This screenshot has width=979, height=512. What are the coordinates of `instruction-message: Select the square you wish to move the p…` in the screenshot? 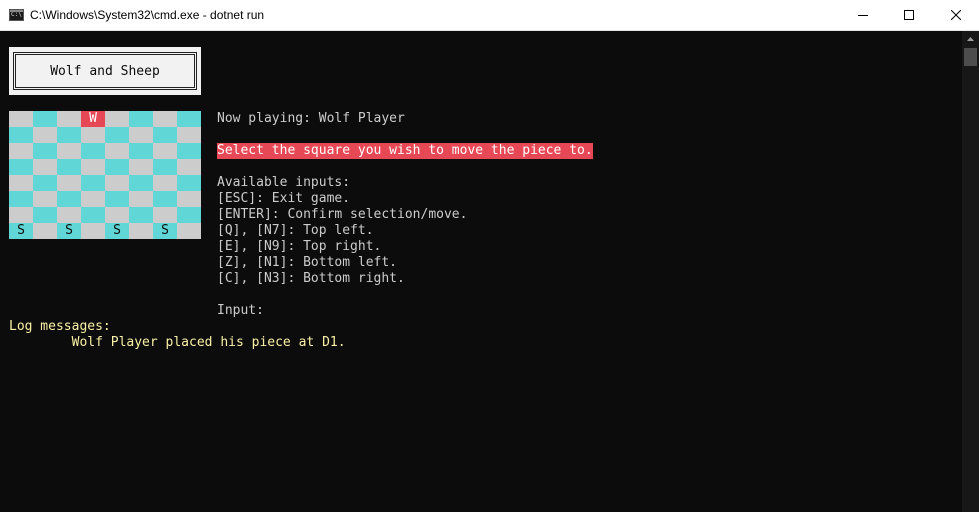 It's located at (405, 151).